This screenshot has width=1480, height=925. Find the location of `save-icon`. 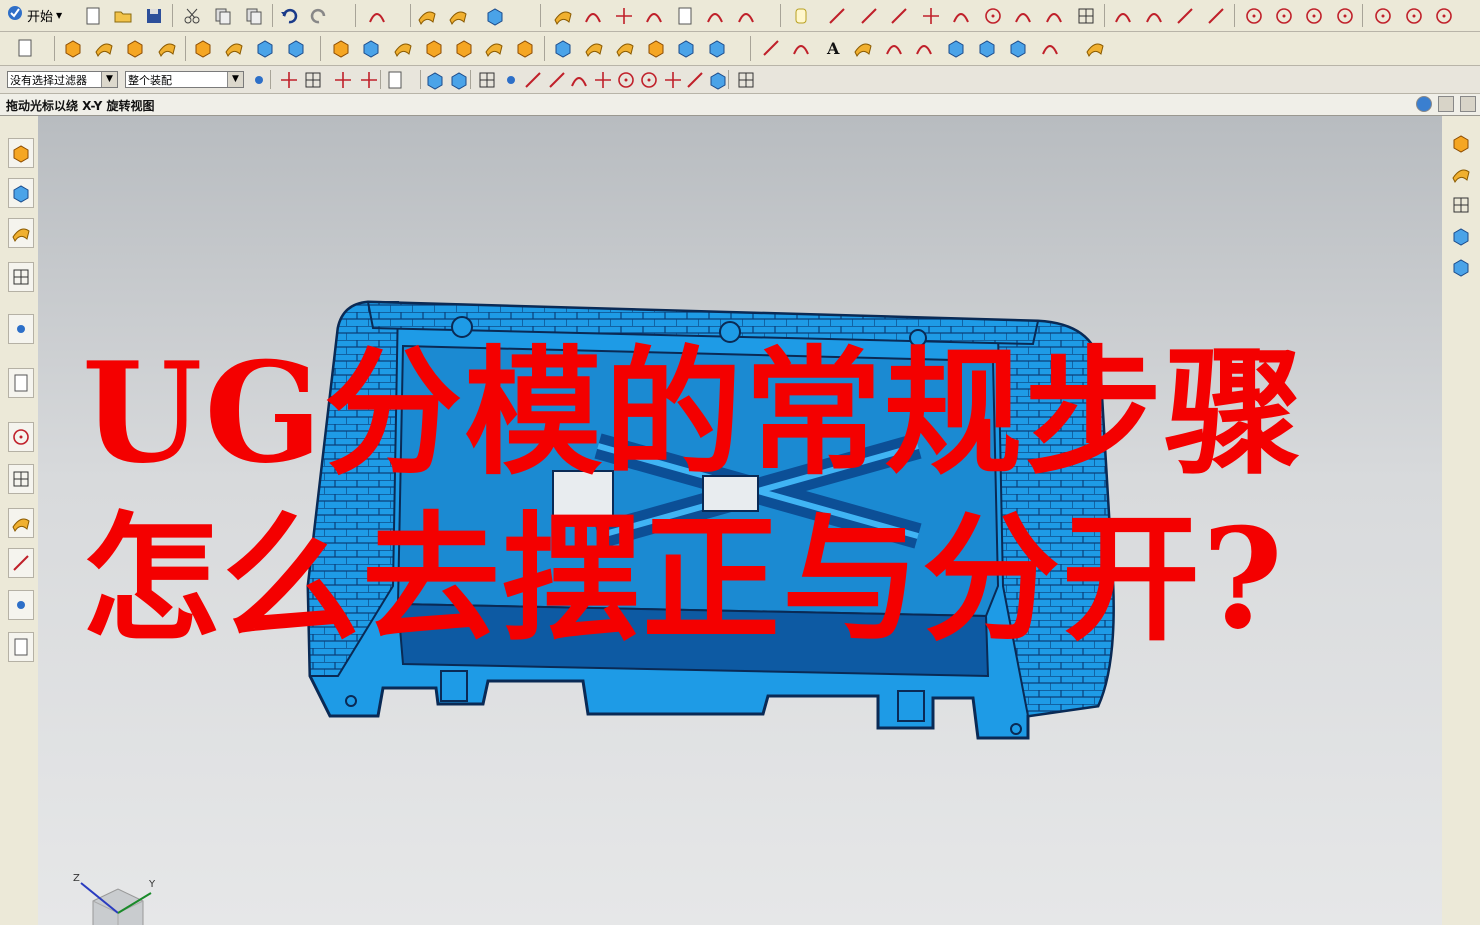

save-icon is located at coordinates (154, 16).